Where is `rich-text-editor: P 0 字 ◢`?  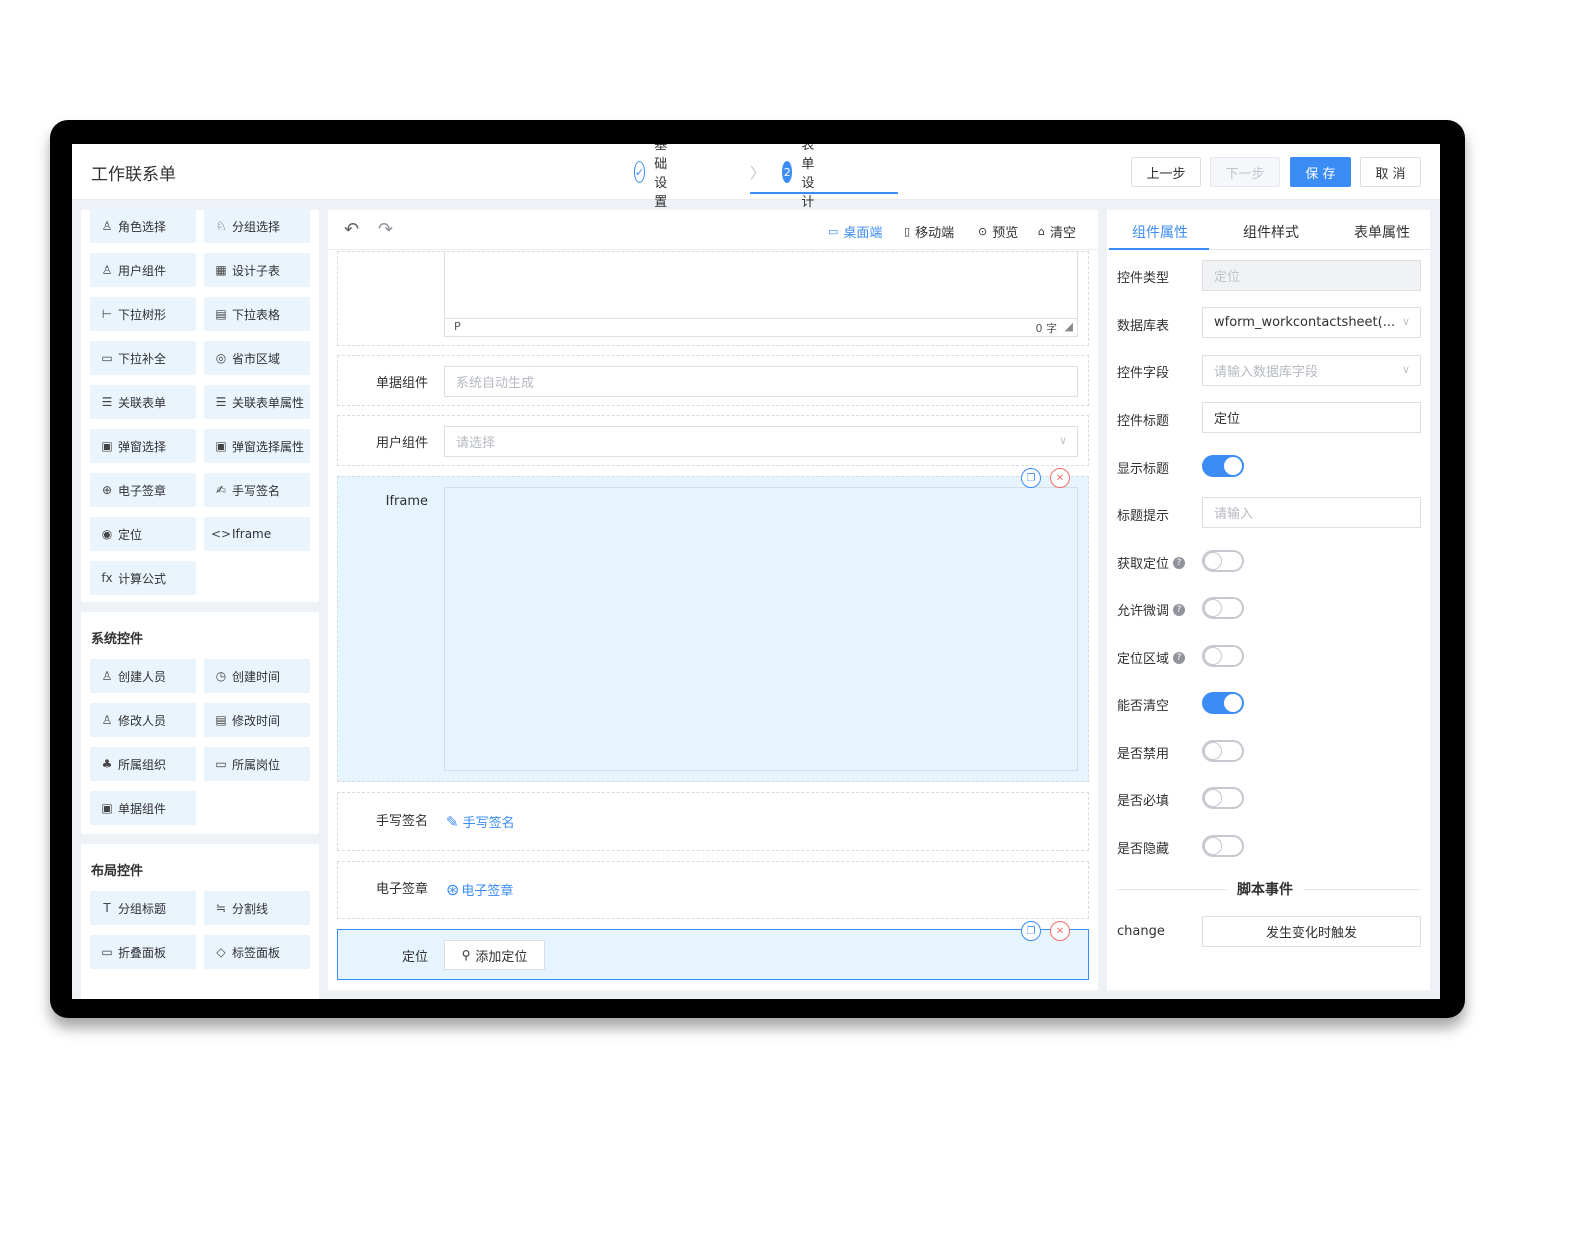
rich-text-editor: P 0 字 ◢ is located at coordinates (761, 294).